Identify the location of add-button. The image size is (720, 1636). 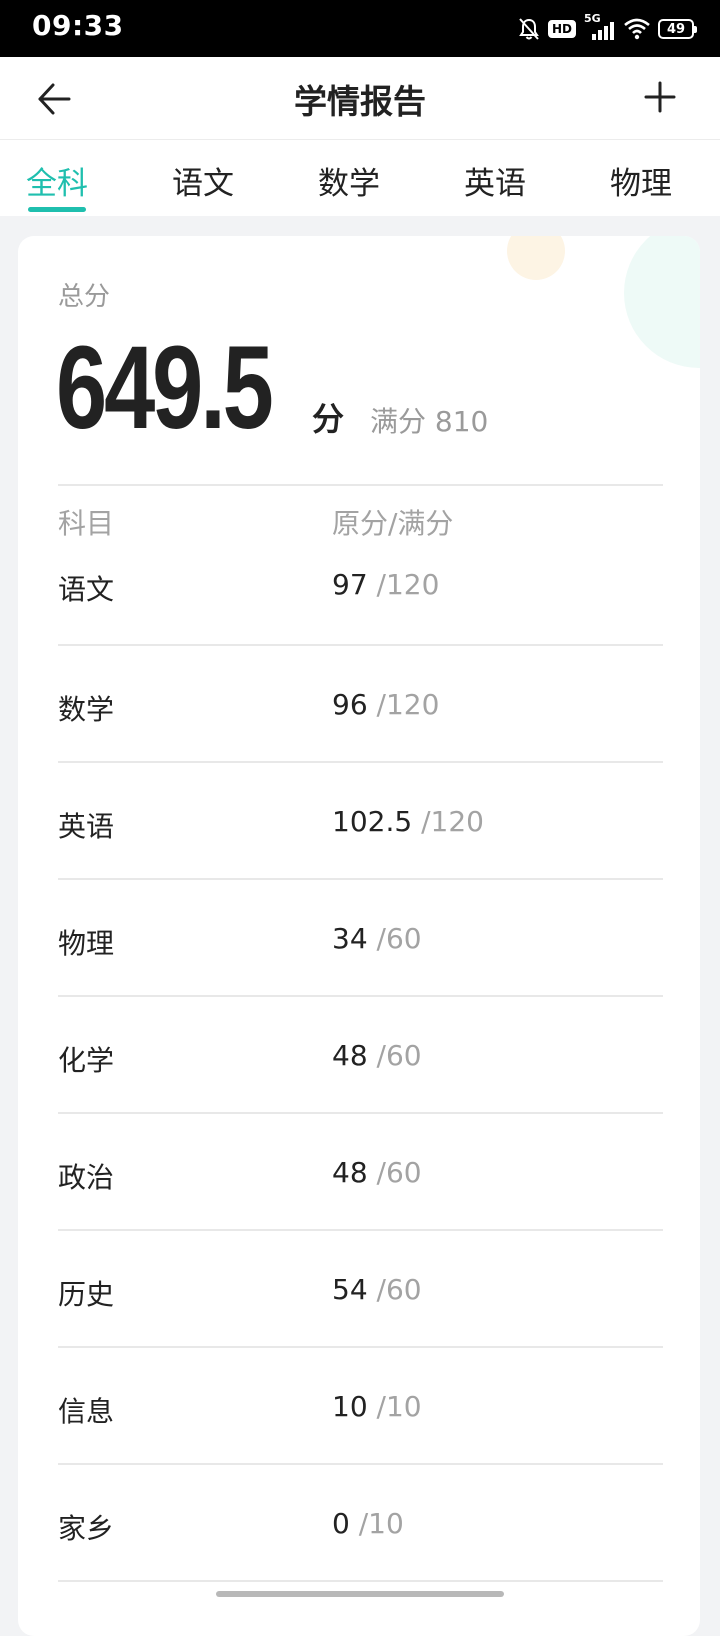
(660, 97).